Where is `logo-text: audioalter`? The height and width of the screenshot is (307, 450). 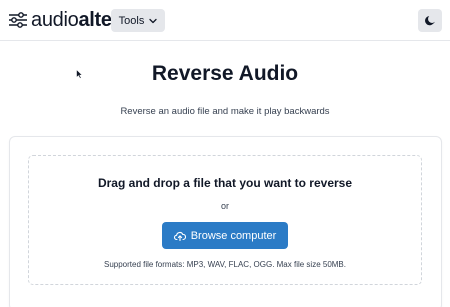 logo-text: audioalter is located at coordinates (75, 20).